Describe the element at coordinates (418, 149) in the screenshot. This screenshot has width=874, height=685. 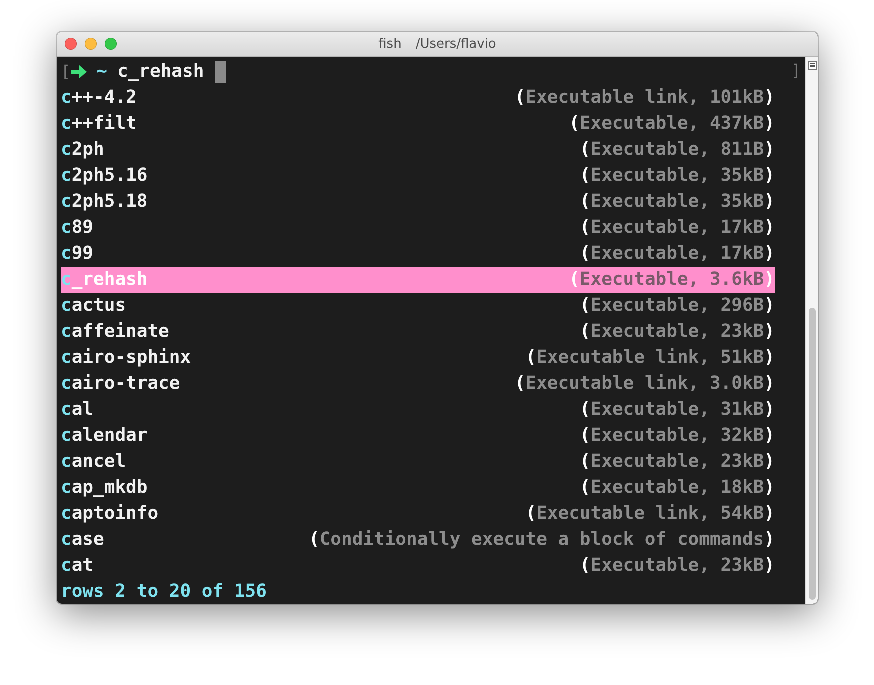
I see `completion-row: c2ph (Executable, 811B)` at that location.